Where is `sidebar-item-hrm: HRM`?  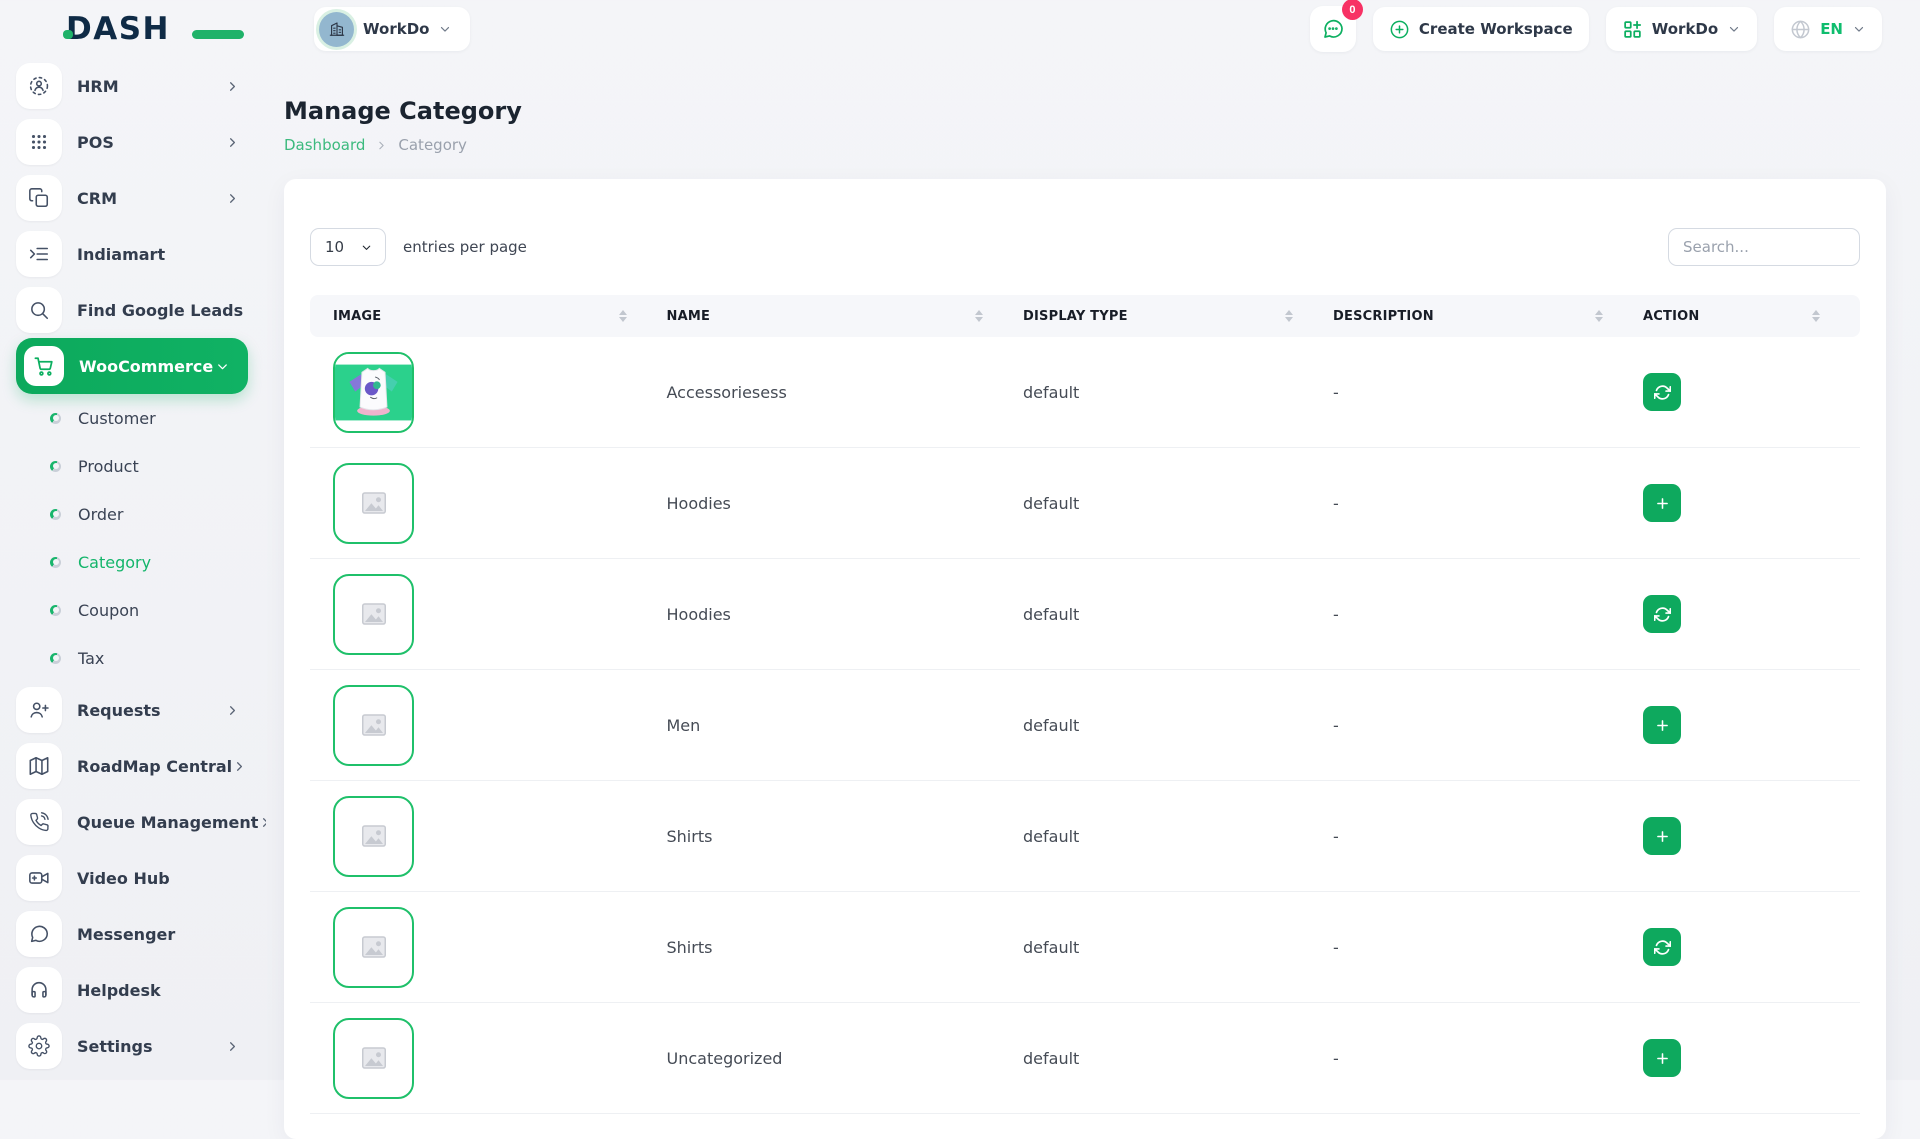
sidebar-item-hrm: HRM is located at coordinates (141, 86).